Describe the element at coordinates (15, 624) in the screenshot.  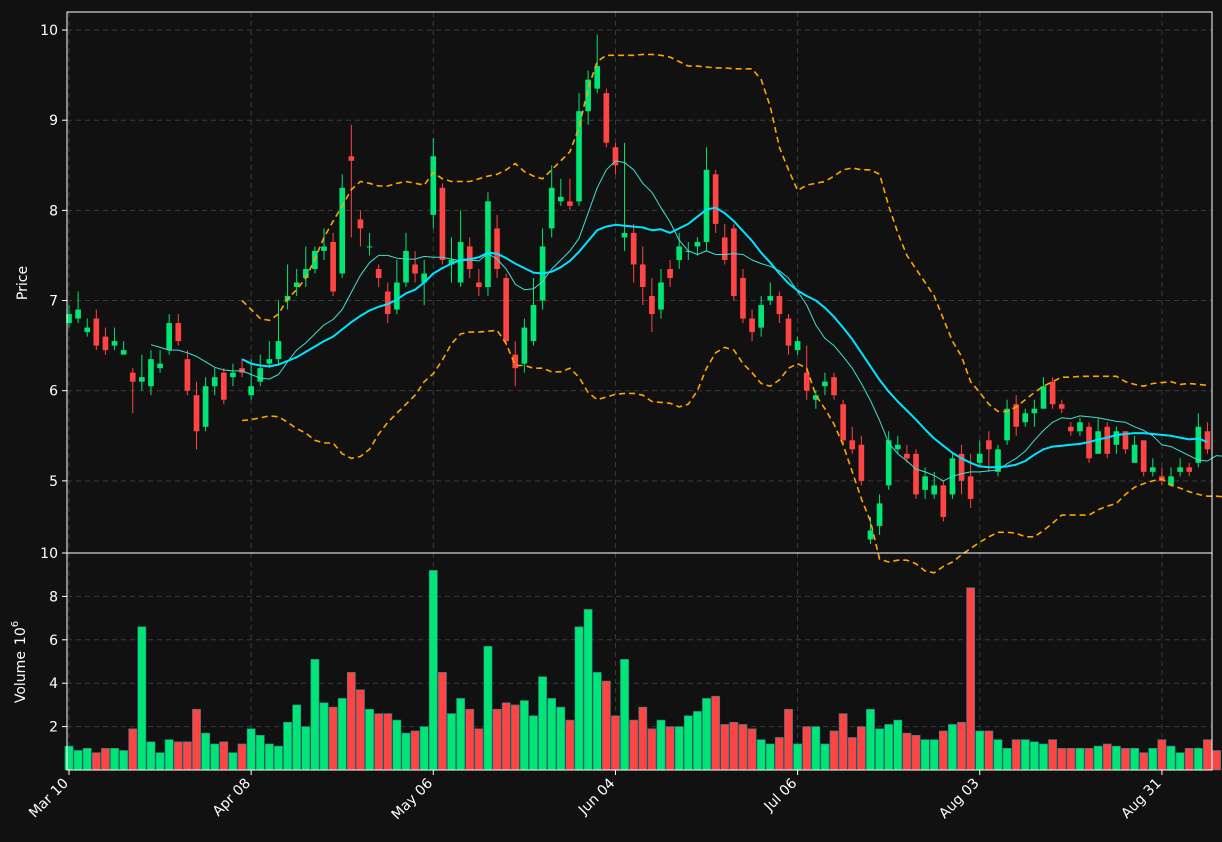
I see `volume-axis-label-power: 6` at that location.